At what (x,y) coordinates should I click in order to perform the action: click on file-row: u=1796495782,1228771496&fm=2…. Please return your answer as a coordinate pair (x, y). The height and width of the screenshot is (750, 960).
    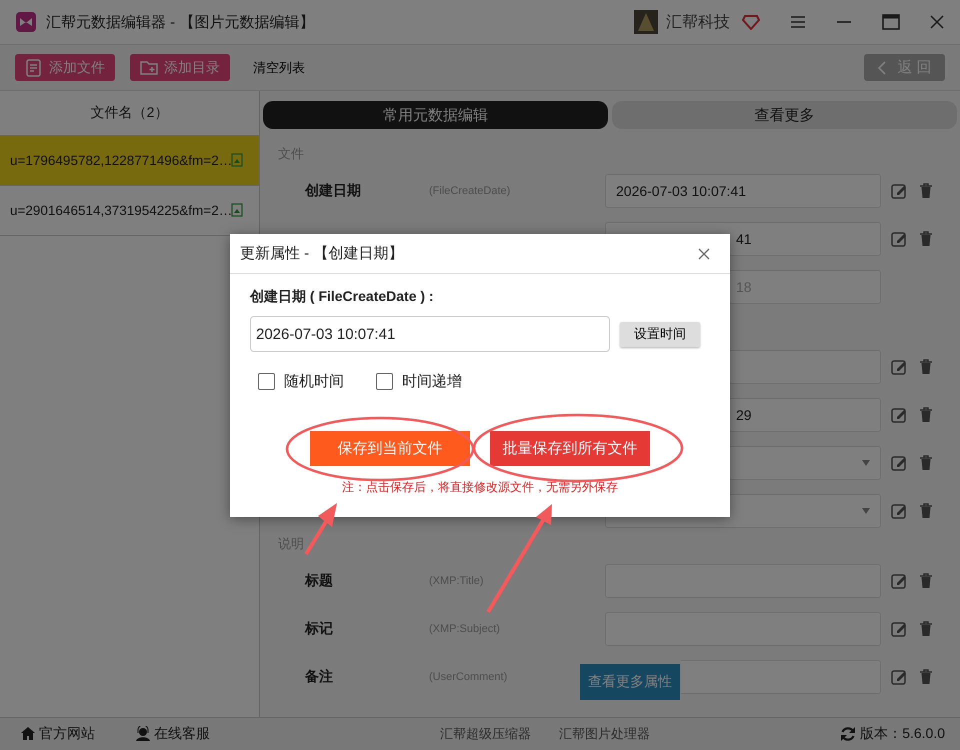
    Looking at the image, I should click on (129, 161).